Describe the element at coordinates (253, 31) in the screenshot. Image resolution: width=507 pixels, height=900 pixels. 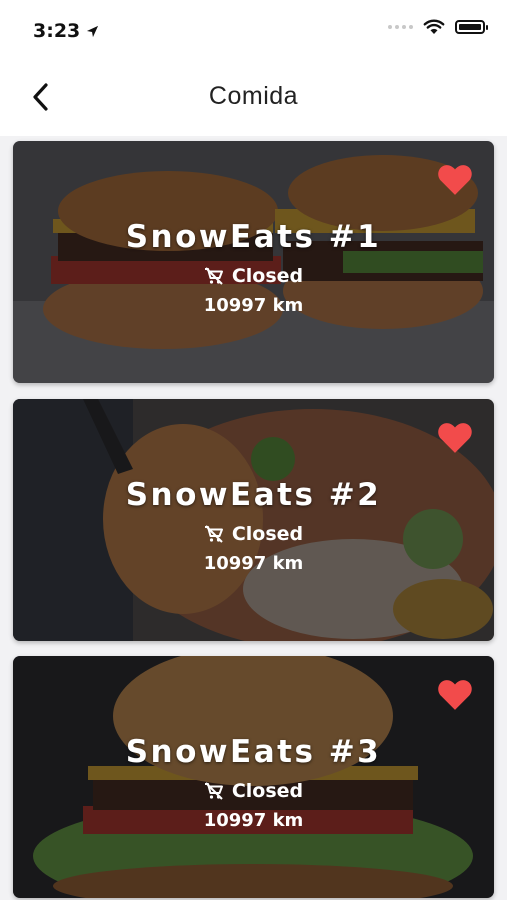
I see `status-bar: 3:23` at that location.